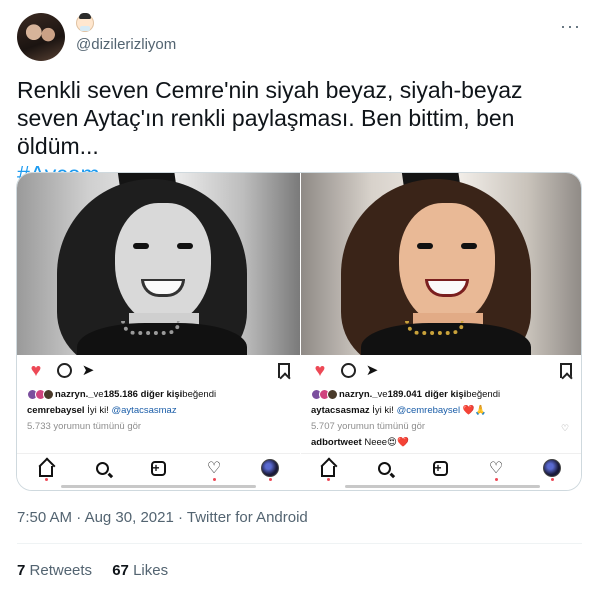 The width and height of the screenshot is (598, 594). I want to click on likes-summary: nazryn._ ve 189.041 diğer kişi beğendi, so click(446, 394).